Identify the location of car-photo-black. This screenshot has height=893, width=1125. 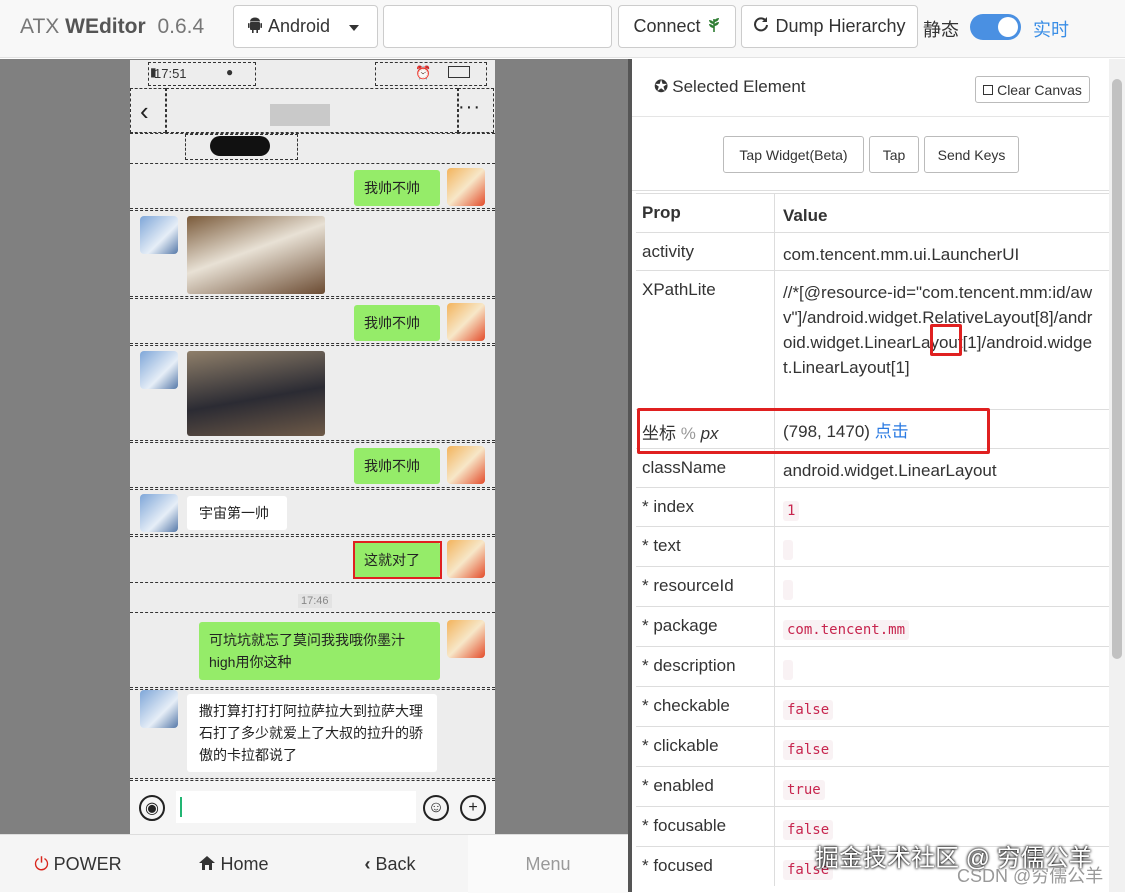
(256, 393).